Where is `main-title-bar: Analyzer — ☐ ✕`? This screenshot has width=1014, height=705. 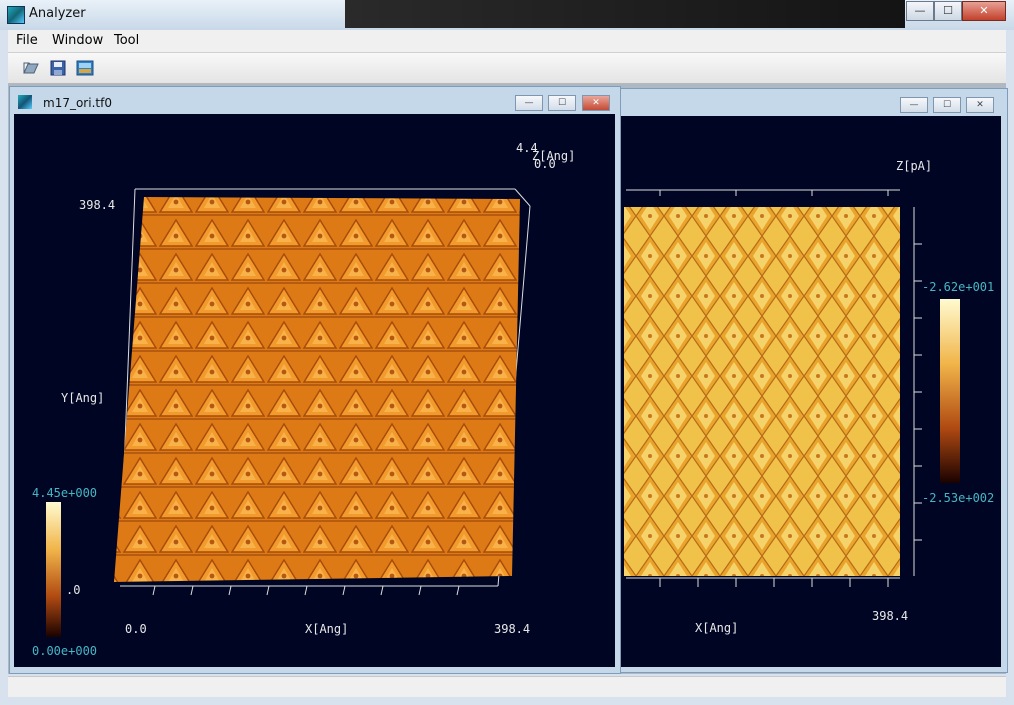 main-title-bar: Analyzer — ☐ ✕ is located at coordinates (507, 15).